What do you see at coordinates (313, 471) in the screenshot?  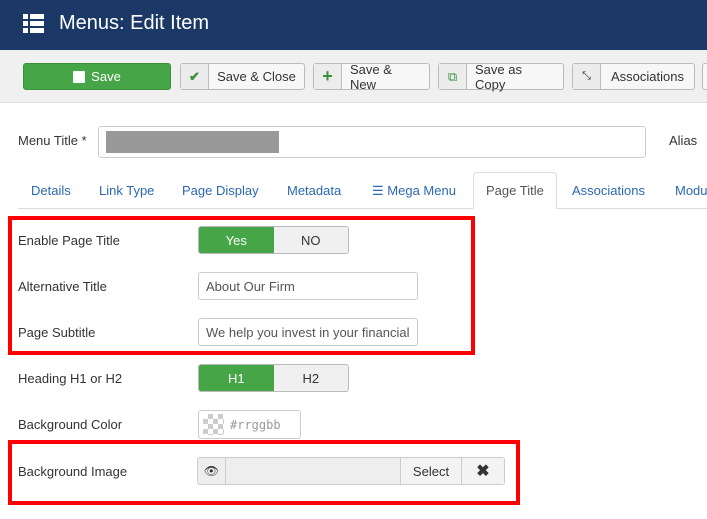 I see `image-path-input` at bounding box center [313, 471].